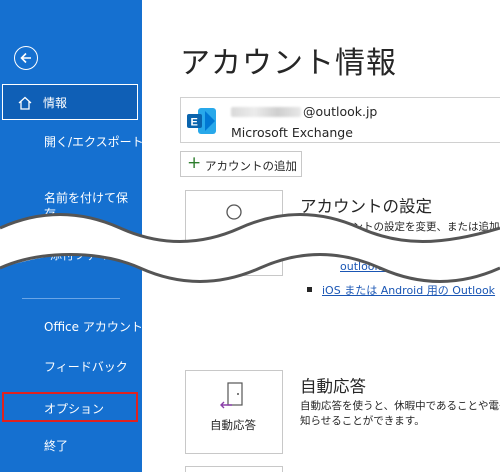 The height and width of the screenshot is (472, 500). I want to click on nav-item-feedback: フィードバック, so click(71, 368).